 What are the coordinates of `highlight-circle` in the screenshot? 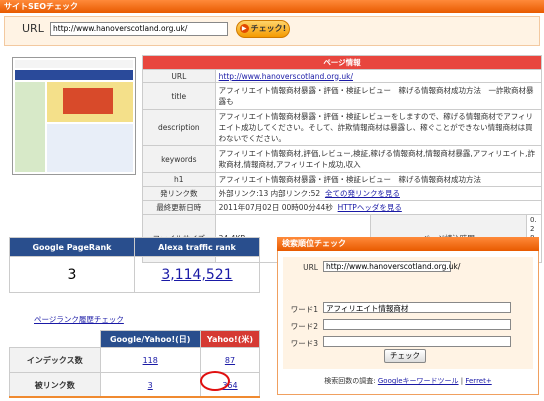 It's located at (215, 381).